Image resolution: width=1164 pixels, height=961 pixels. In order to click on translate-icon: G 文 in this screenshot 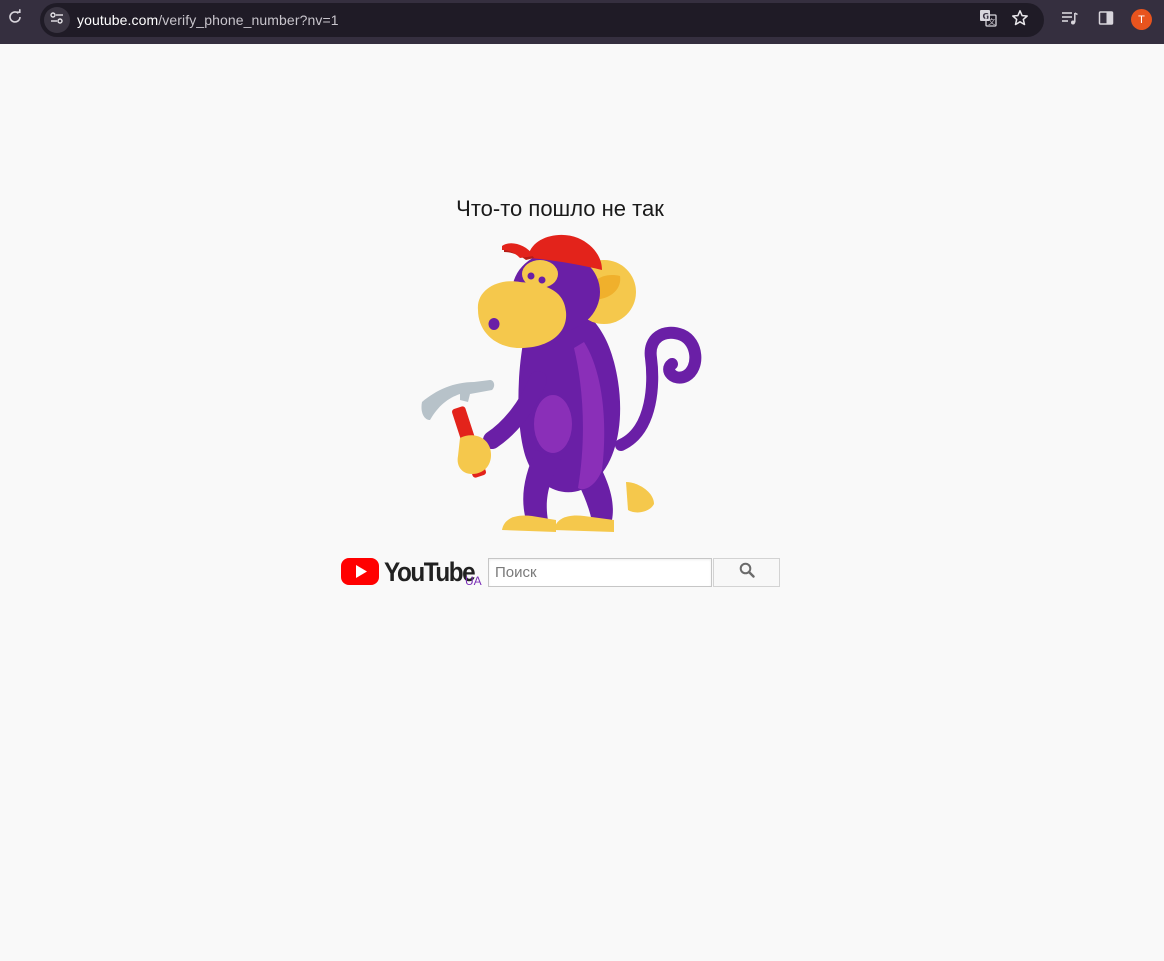, I will do `click(988, 20)`.